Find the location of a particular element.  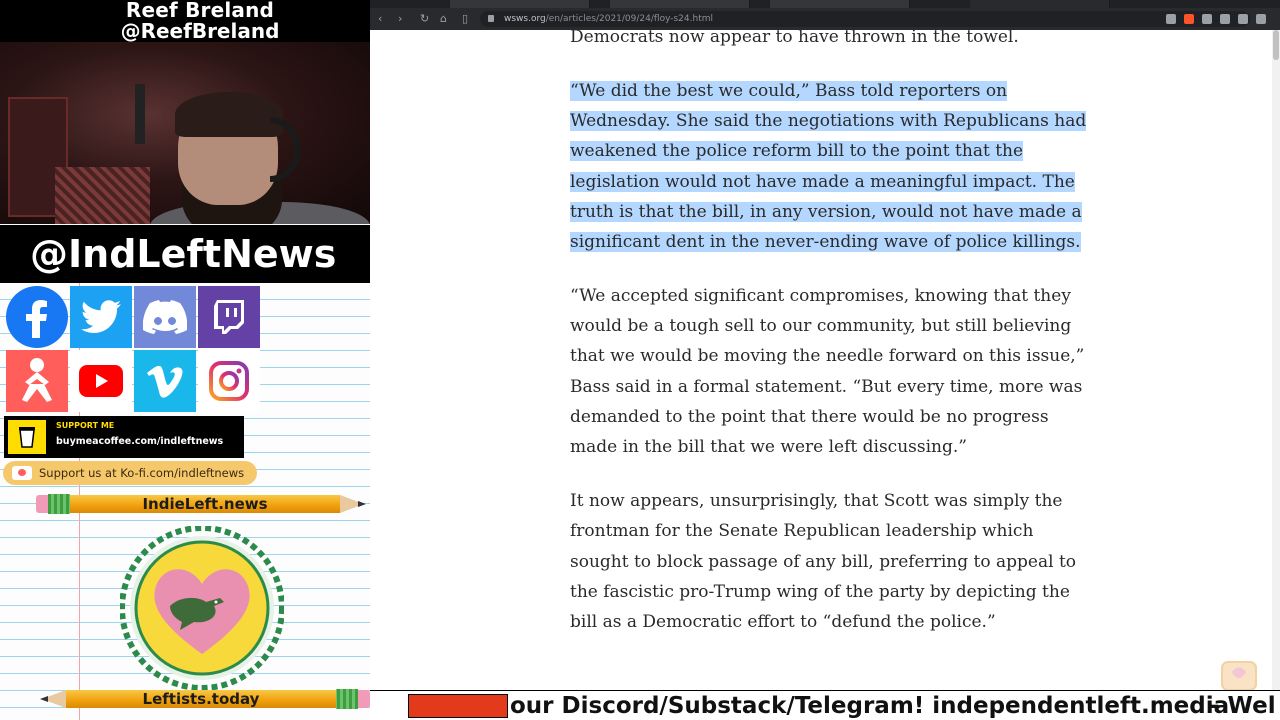

reload-icon: ↻ is located at coordinates (424, 19).